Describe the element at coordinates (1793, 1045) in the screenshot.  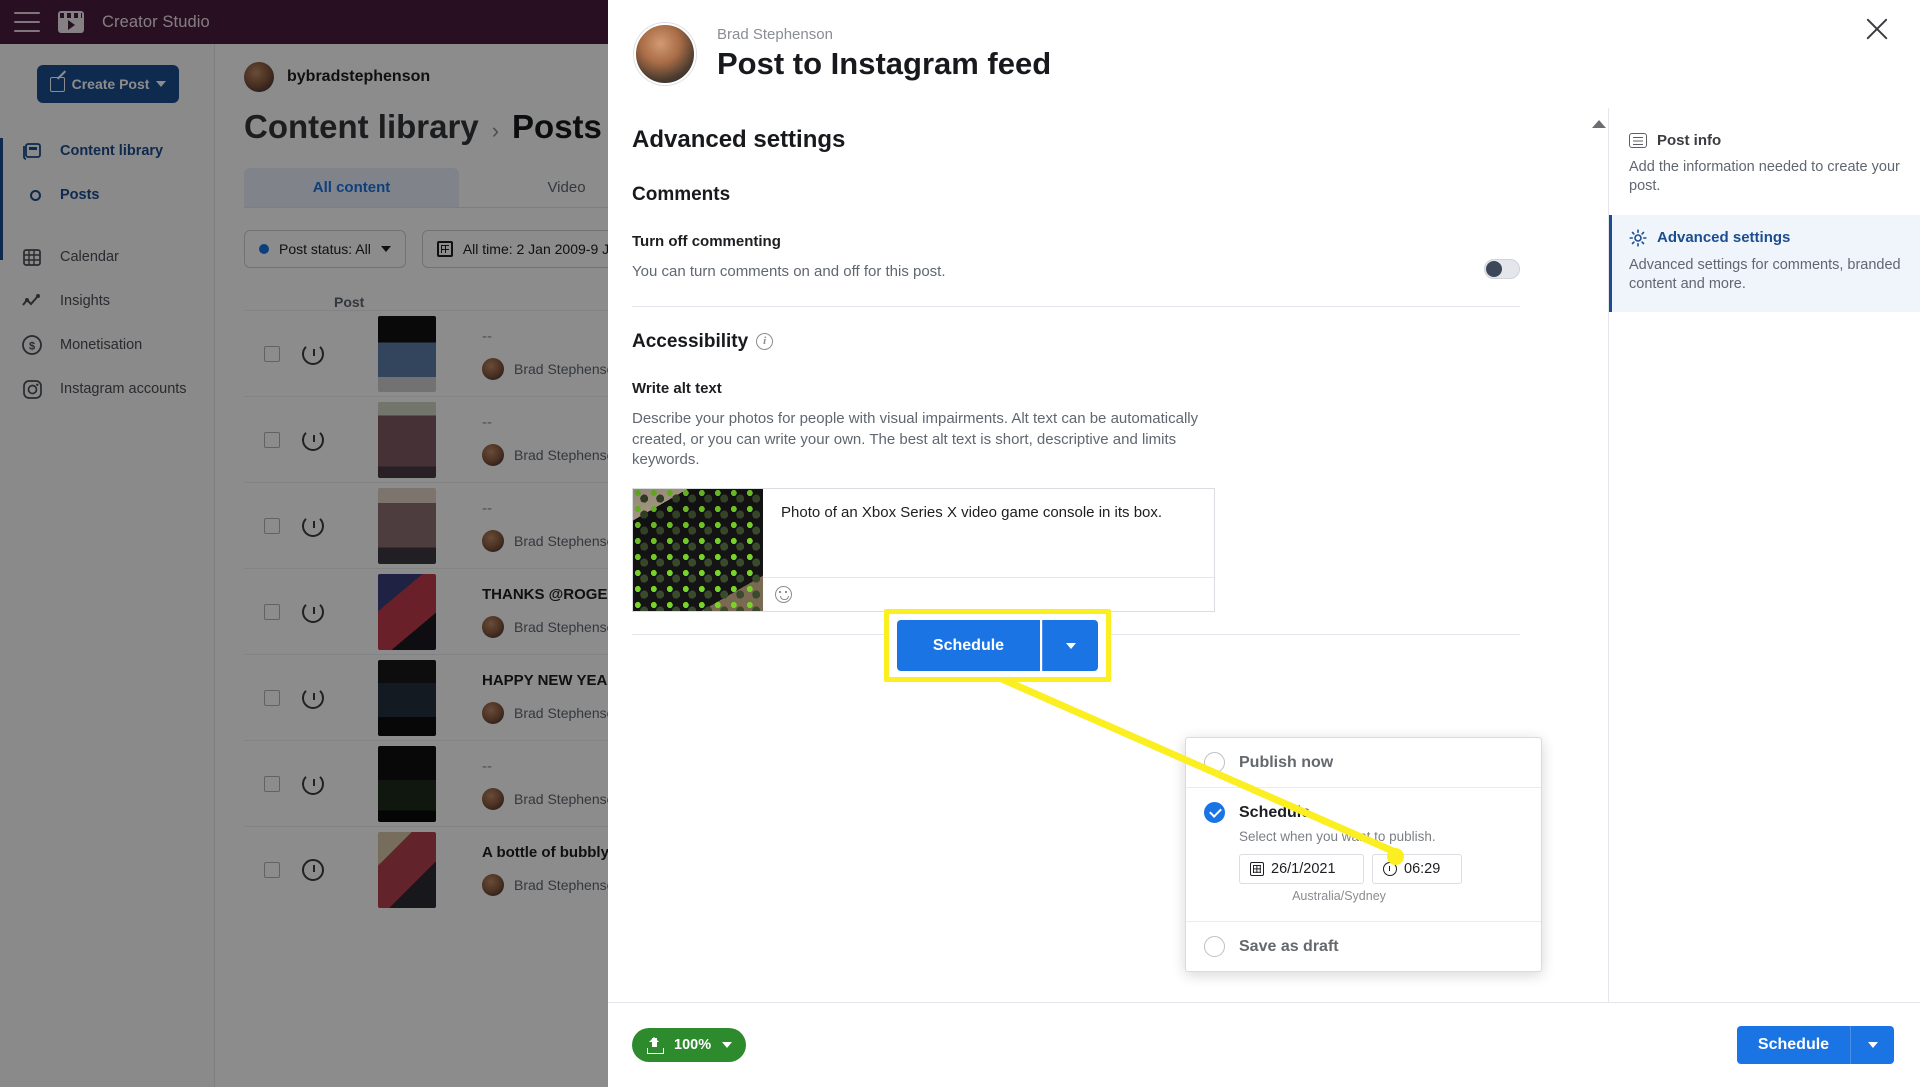
I see `schedule-button: Schedule` at that location.